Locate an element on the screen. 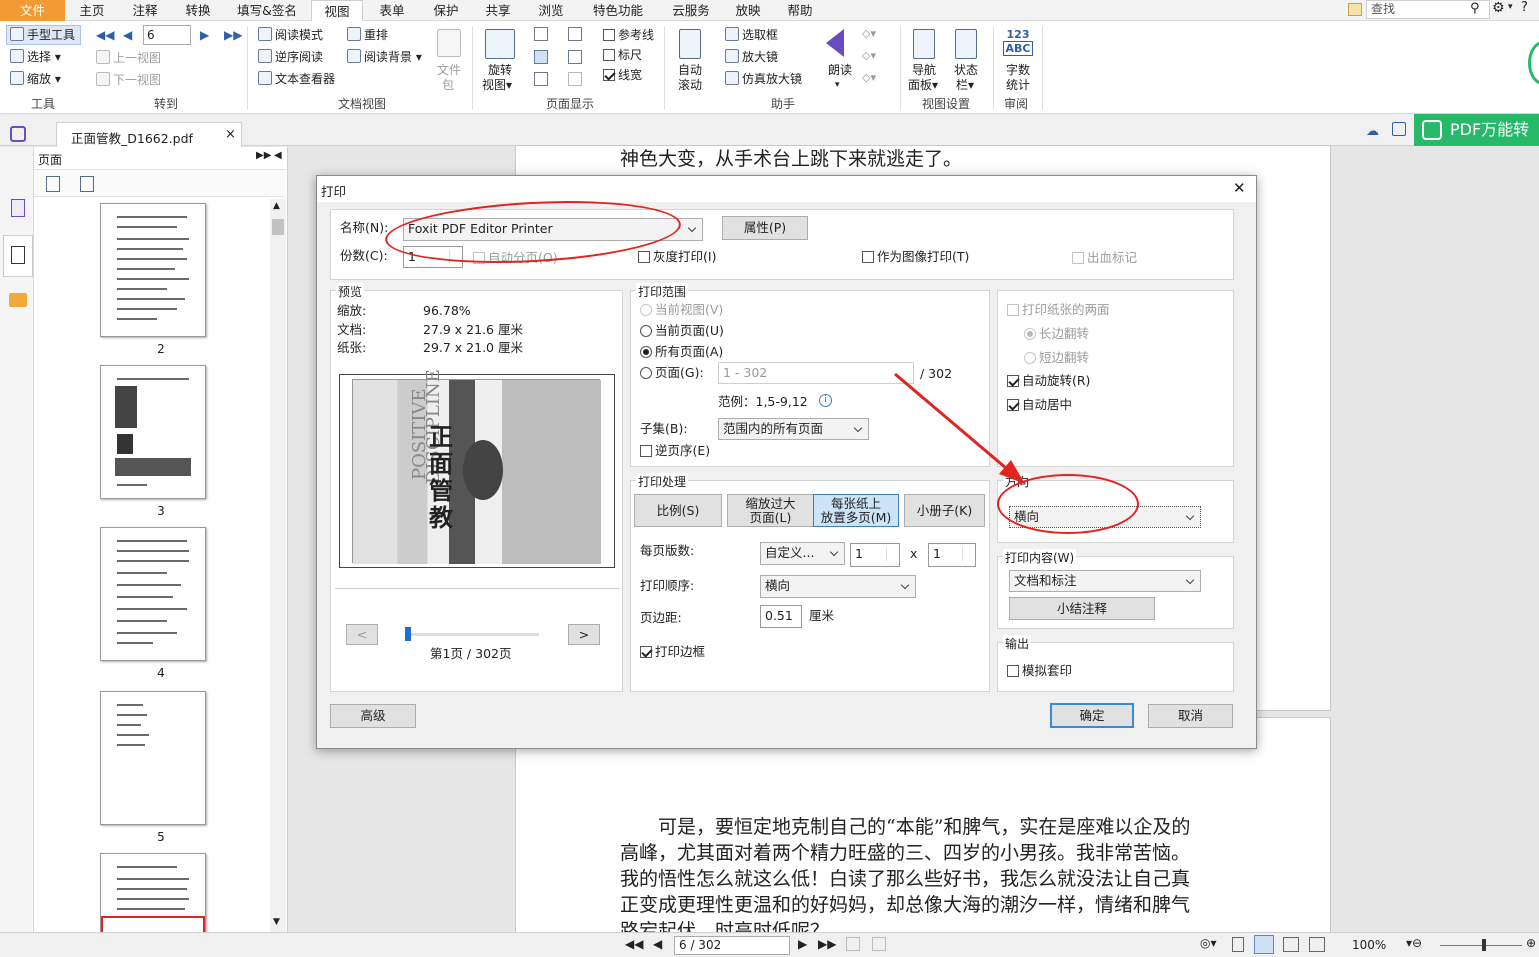 The width and height of the screenshot is (1539, 957). guides-checkbox: 参考线 is located at coordinates (628, 35).